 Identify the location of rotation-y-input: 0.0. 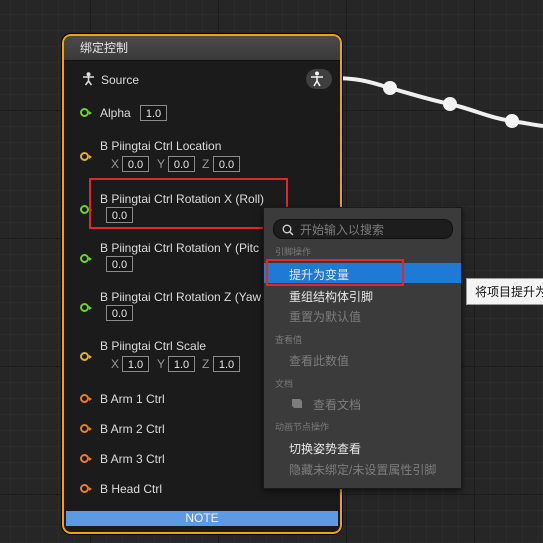
(119, 264).